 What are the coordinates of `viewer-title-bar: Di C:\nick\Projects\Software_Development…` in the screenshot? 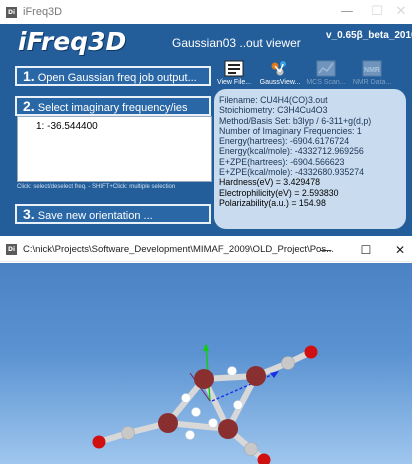 It's located at (206, 250).